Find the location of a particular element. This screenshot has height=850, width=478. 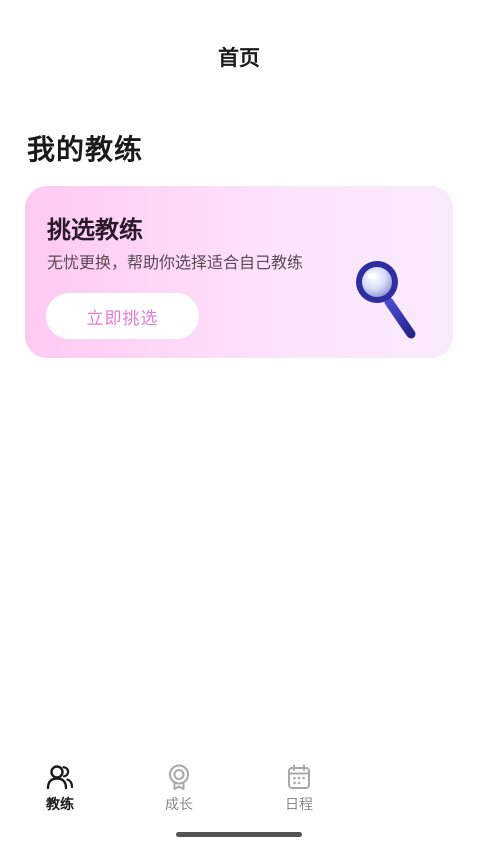

page-title: 首页 is located at coordinates (239, 58).